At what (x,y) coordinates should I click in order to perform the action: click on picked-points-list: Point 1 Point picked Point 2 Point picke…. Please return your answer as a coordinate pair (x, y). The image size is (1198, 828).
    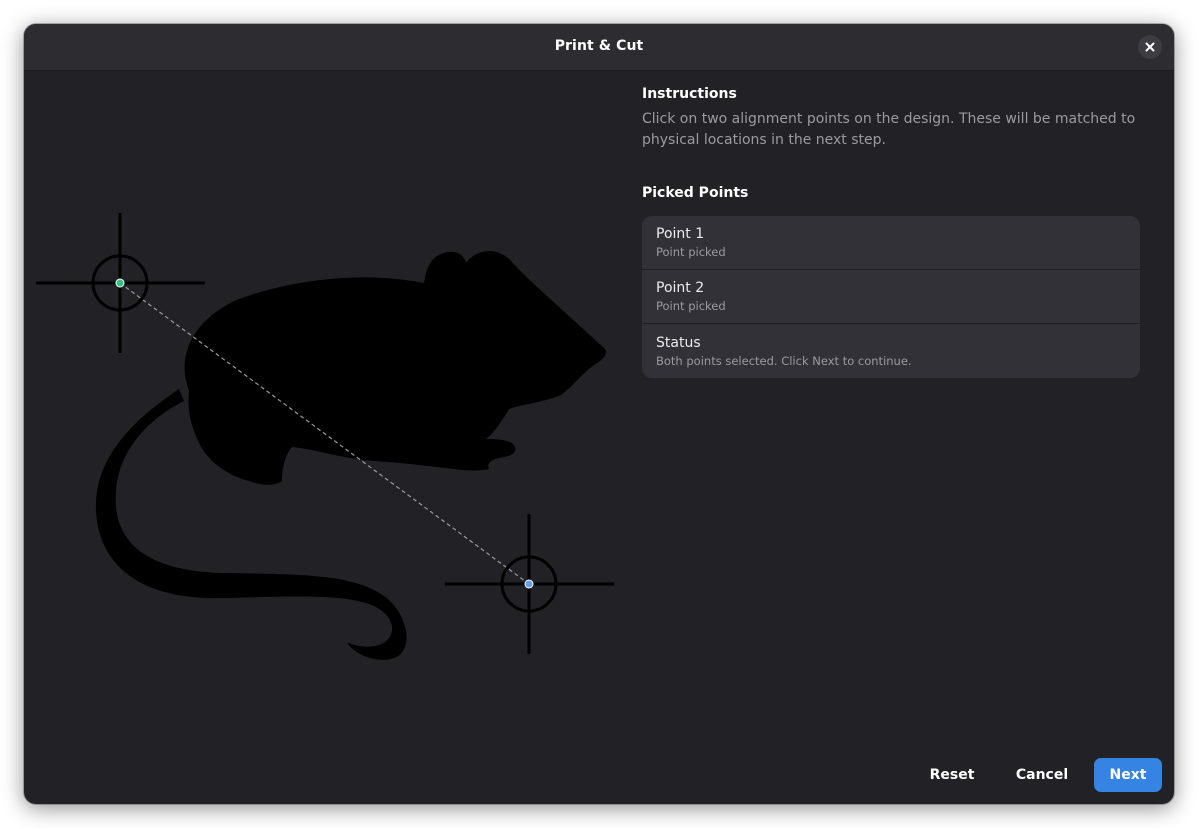
    Looking at the image, I should click on (891, 297).